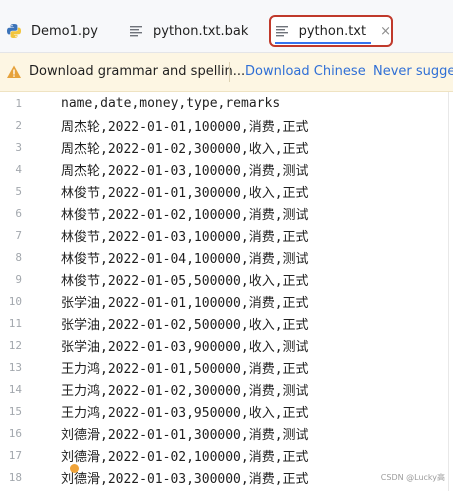 This screenshot has width=453, height=491. I want to click on tab-bar: Demo1.py python.txt.bak python.txt ×, so click(226, 26).